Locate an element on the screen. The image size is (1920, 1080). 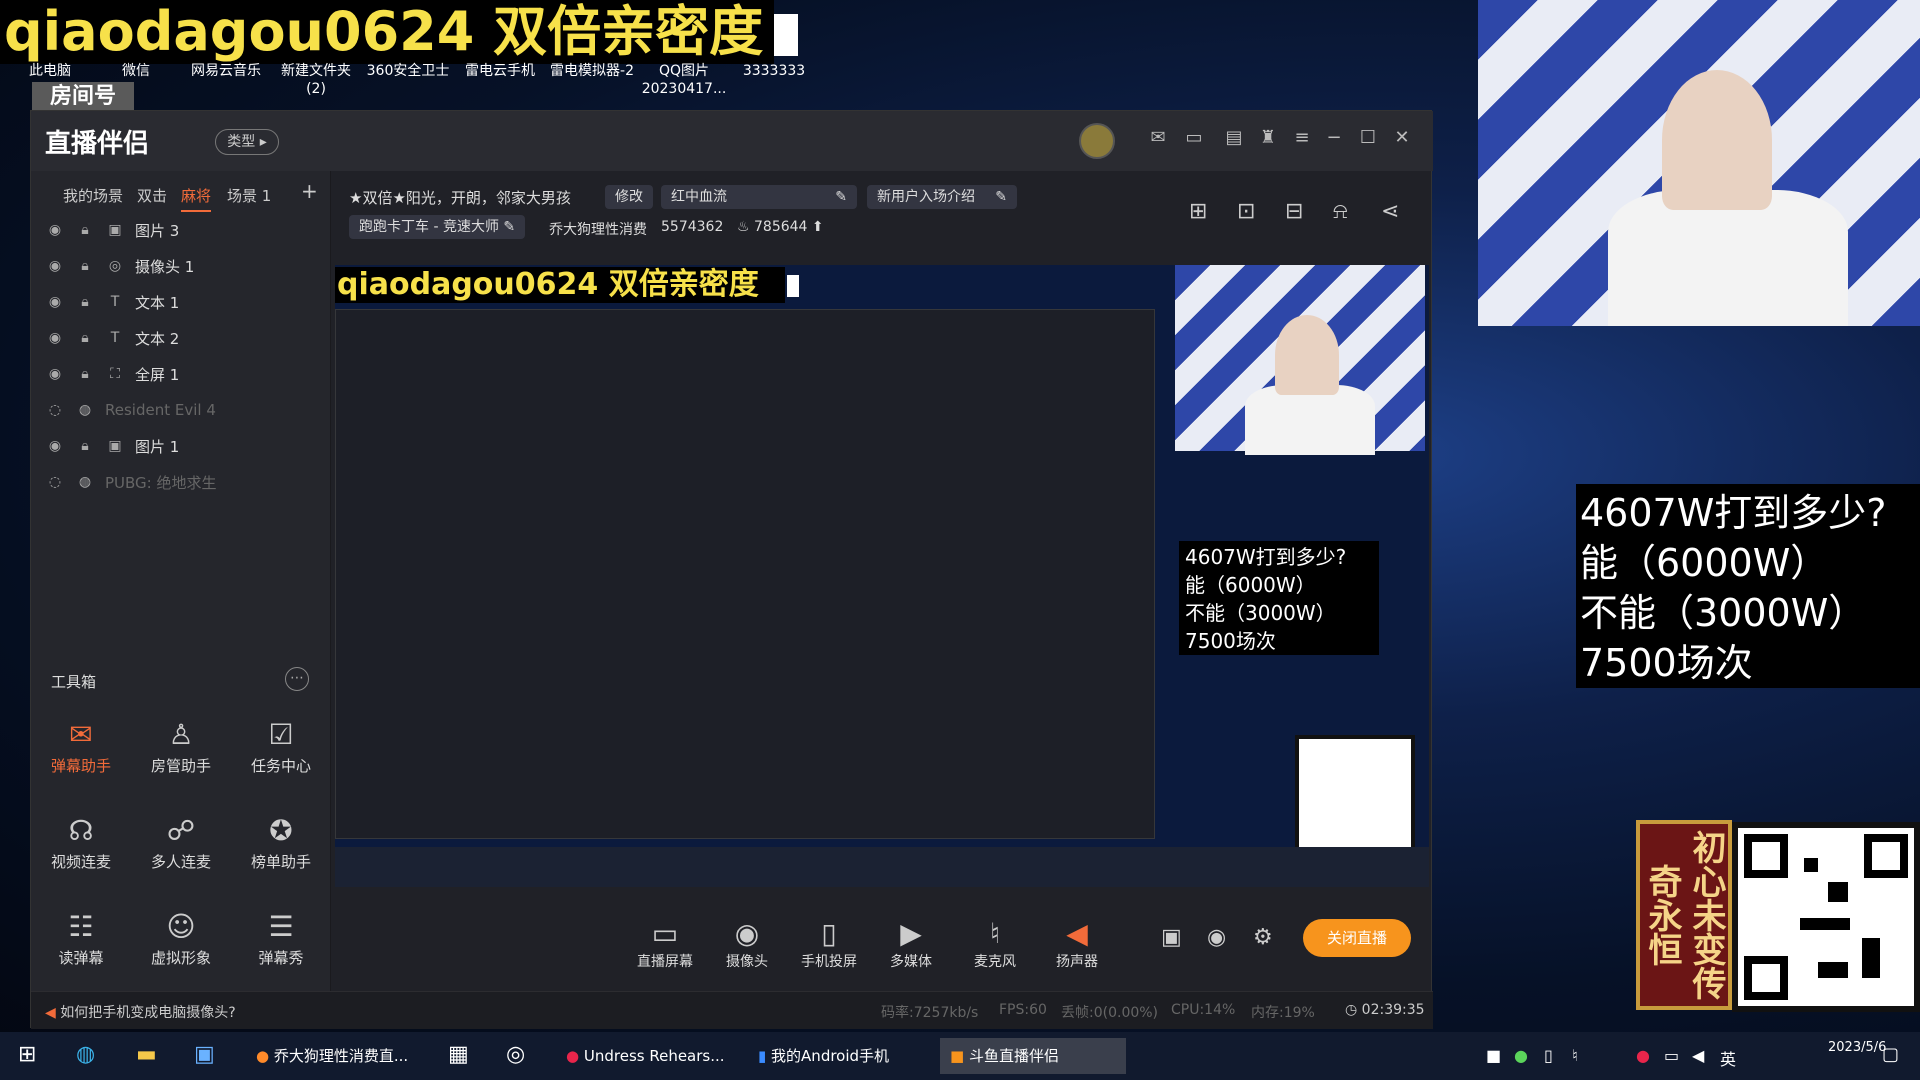
type-button: 类型 ▸ is located at coordinates (247, 142).